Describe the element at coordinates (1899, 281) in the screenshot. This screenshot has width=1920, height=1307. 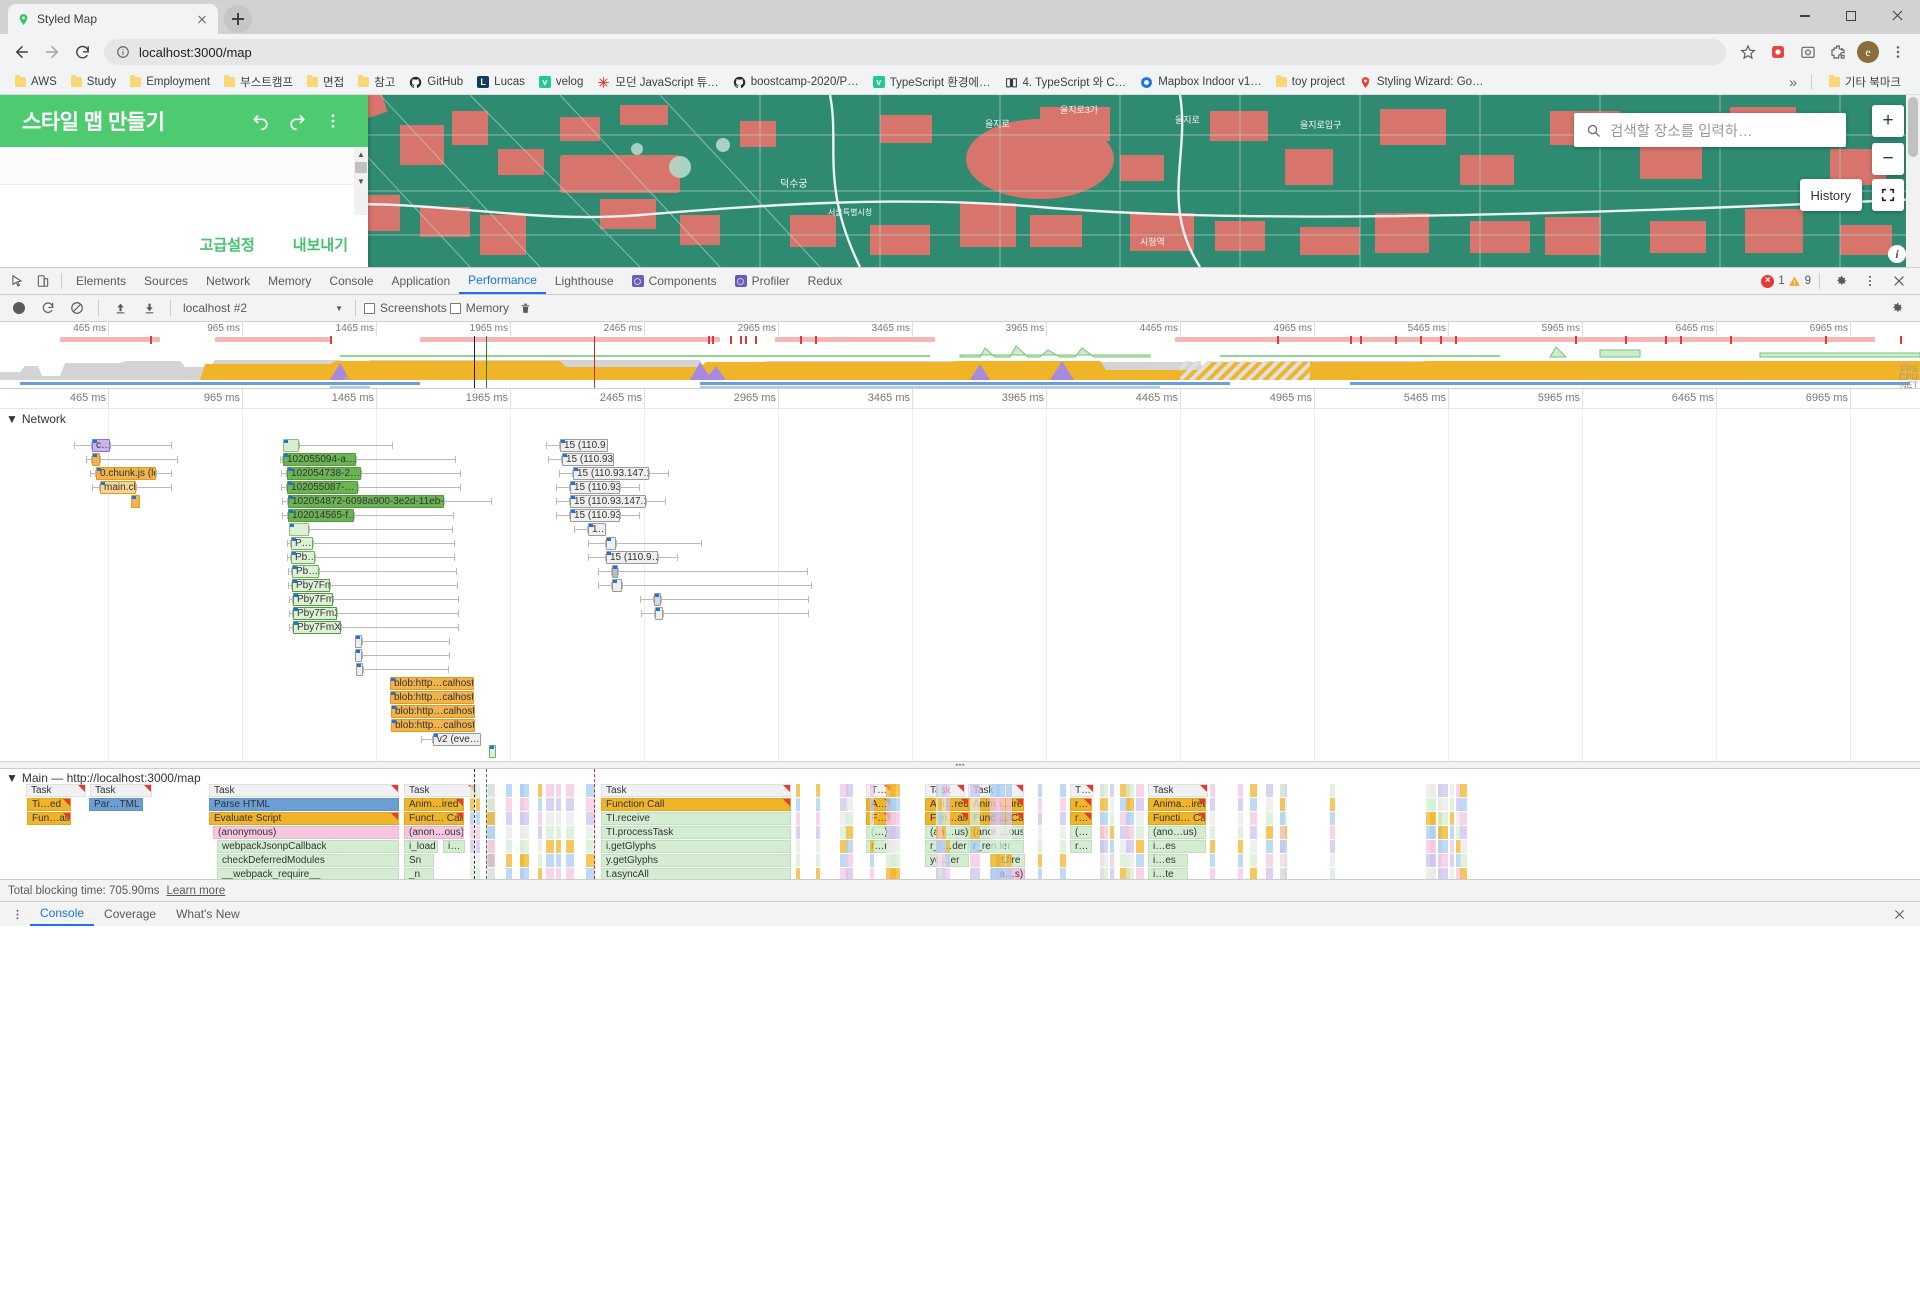
I see `devtools-close-icon` at that location.